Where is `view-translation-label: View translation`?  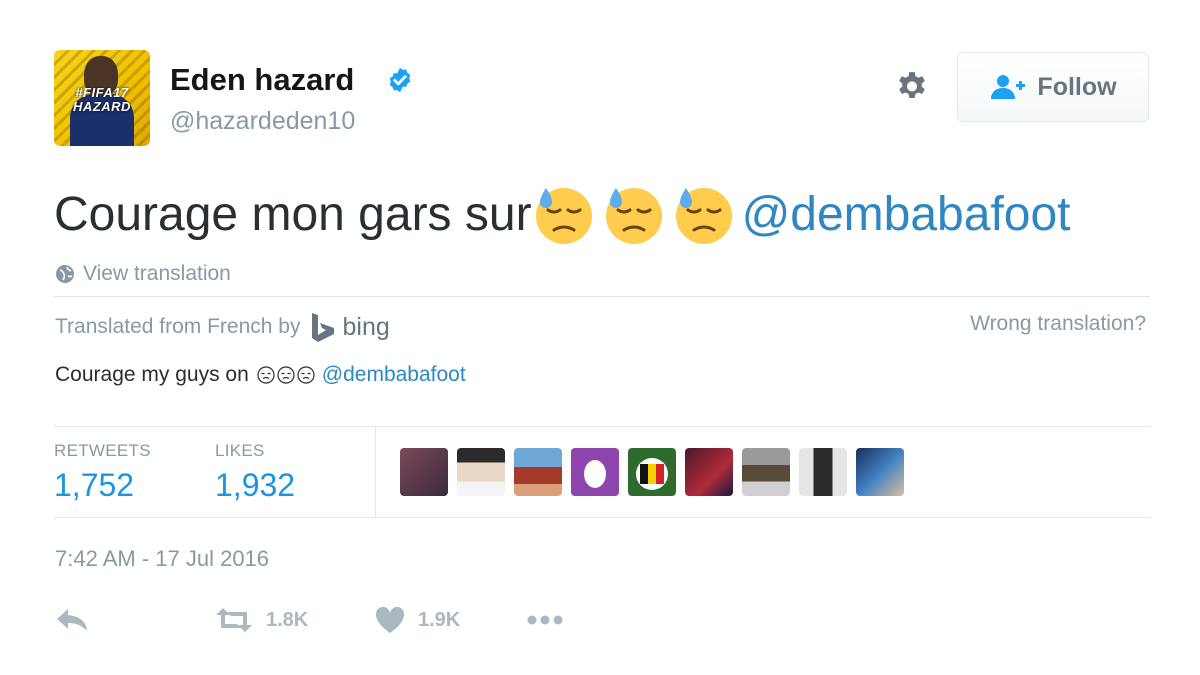 view-translation-label: View translation is located at coordinates (157, 273).